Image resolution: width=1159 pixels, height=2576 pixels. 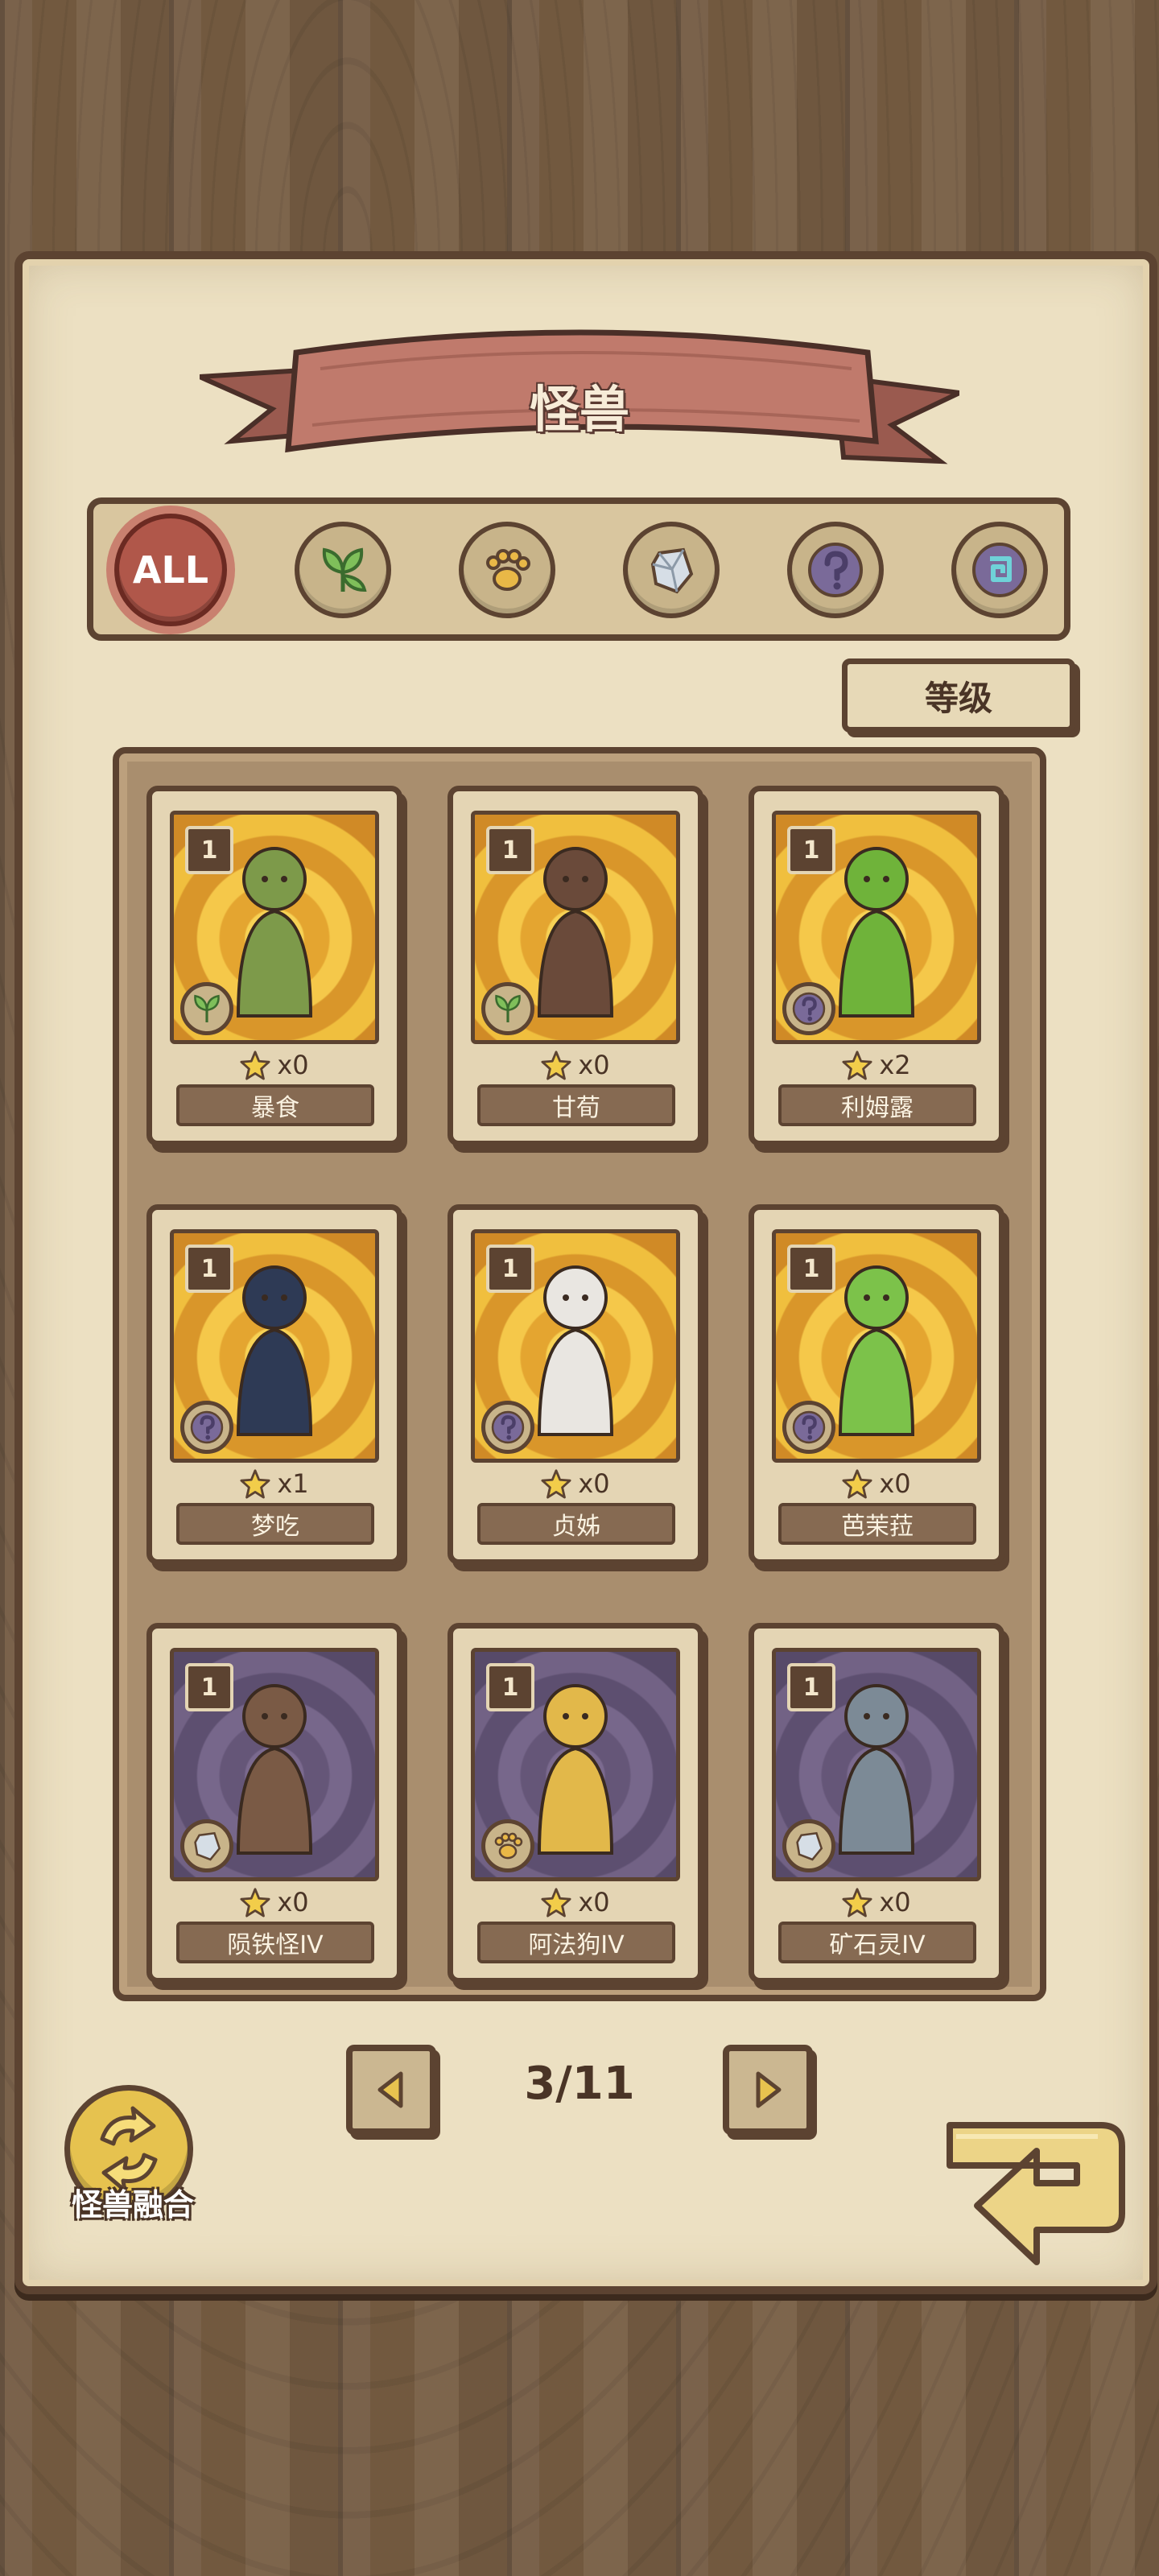 I want to click on monster-card: 1 x0 矿石灵IV, so click(x=877, y=1803).